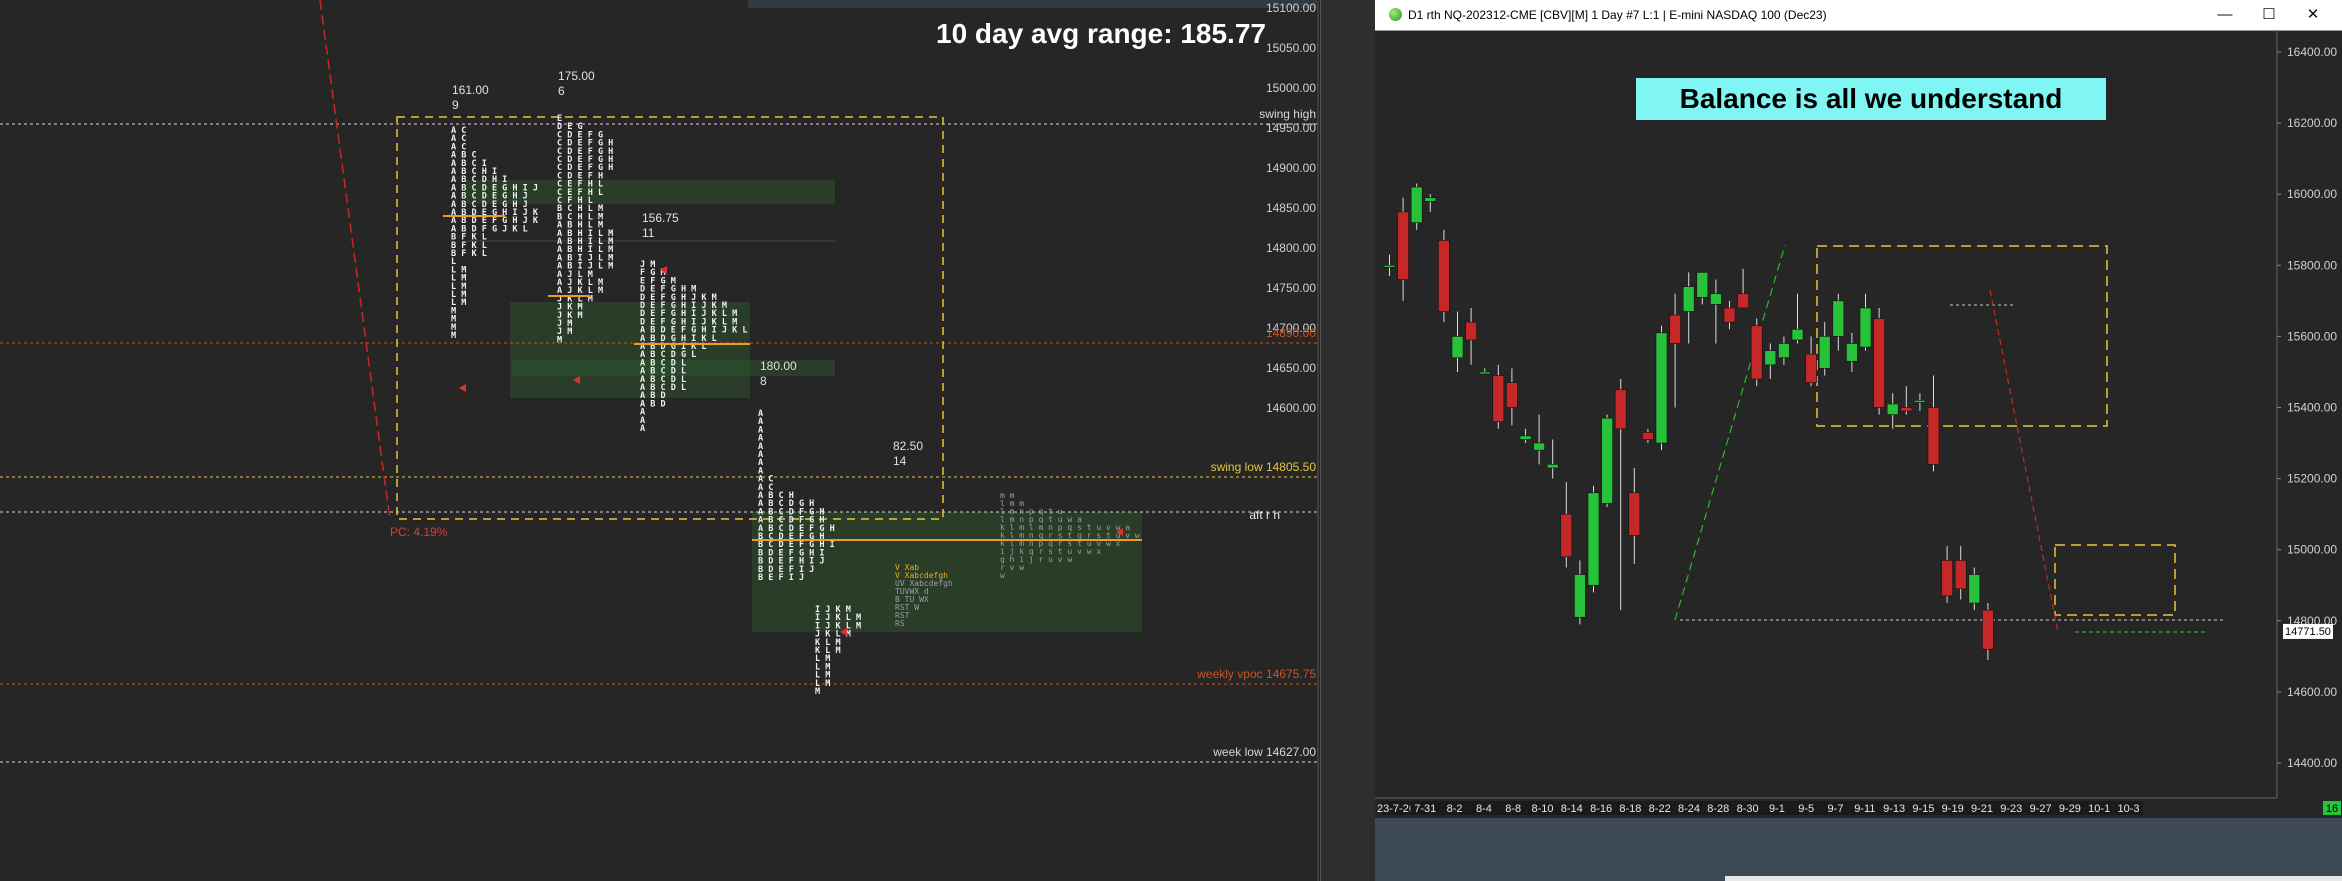 The image size is (2342, 881). Describe the element at coordinates (900, 461) in the screenshot. I see `profile-count: 14` at that location.